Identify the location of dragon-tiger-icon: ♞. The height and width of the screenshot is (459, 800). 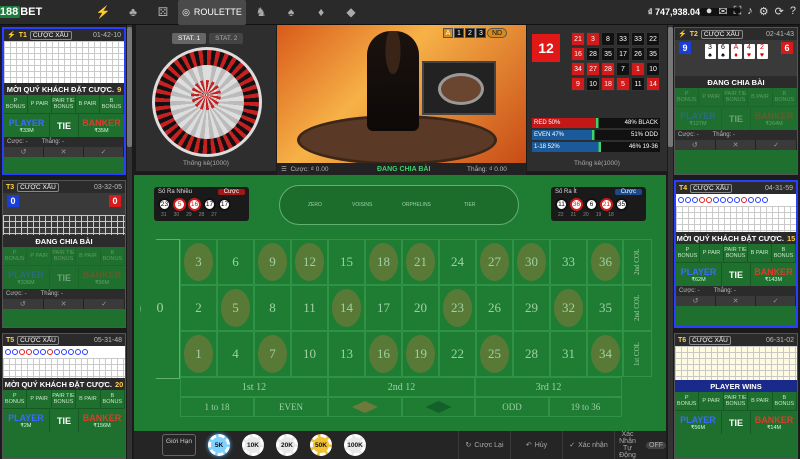
(261, 12).